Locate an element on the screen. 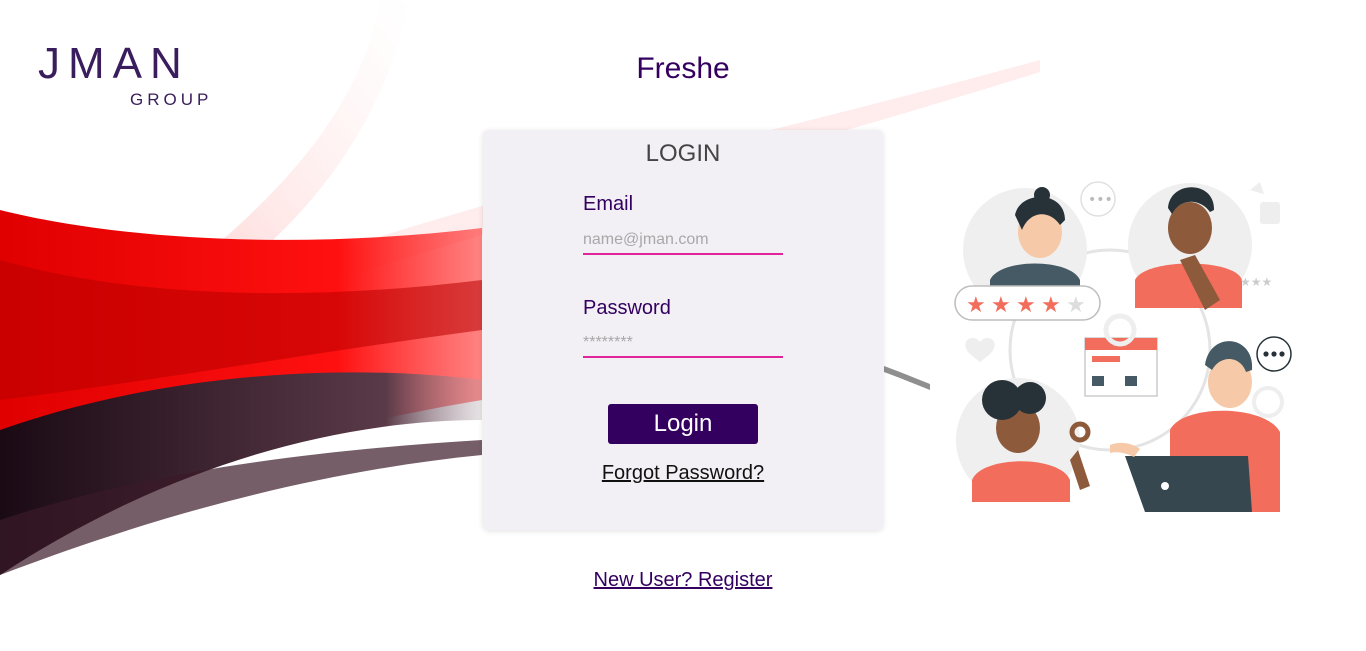  password-field is located at coordinates (683, 344).